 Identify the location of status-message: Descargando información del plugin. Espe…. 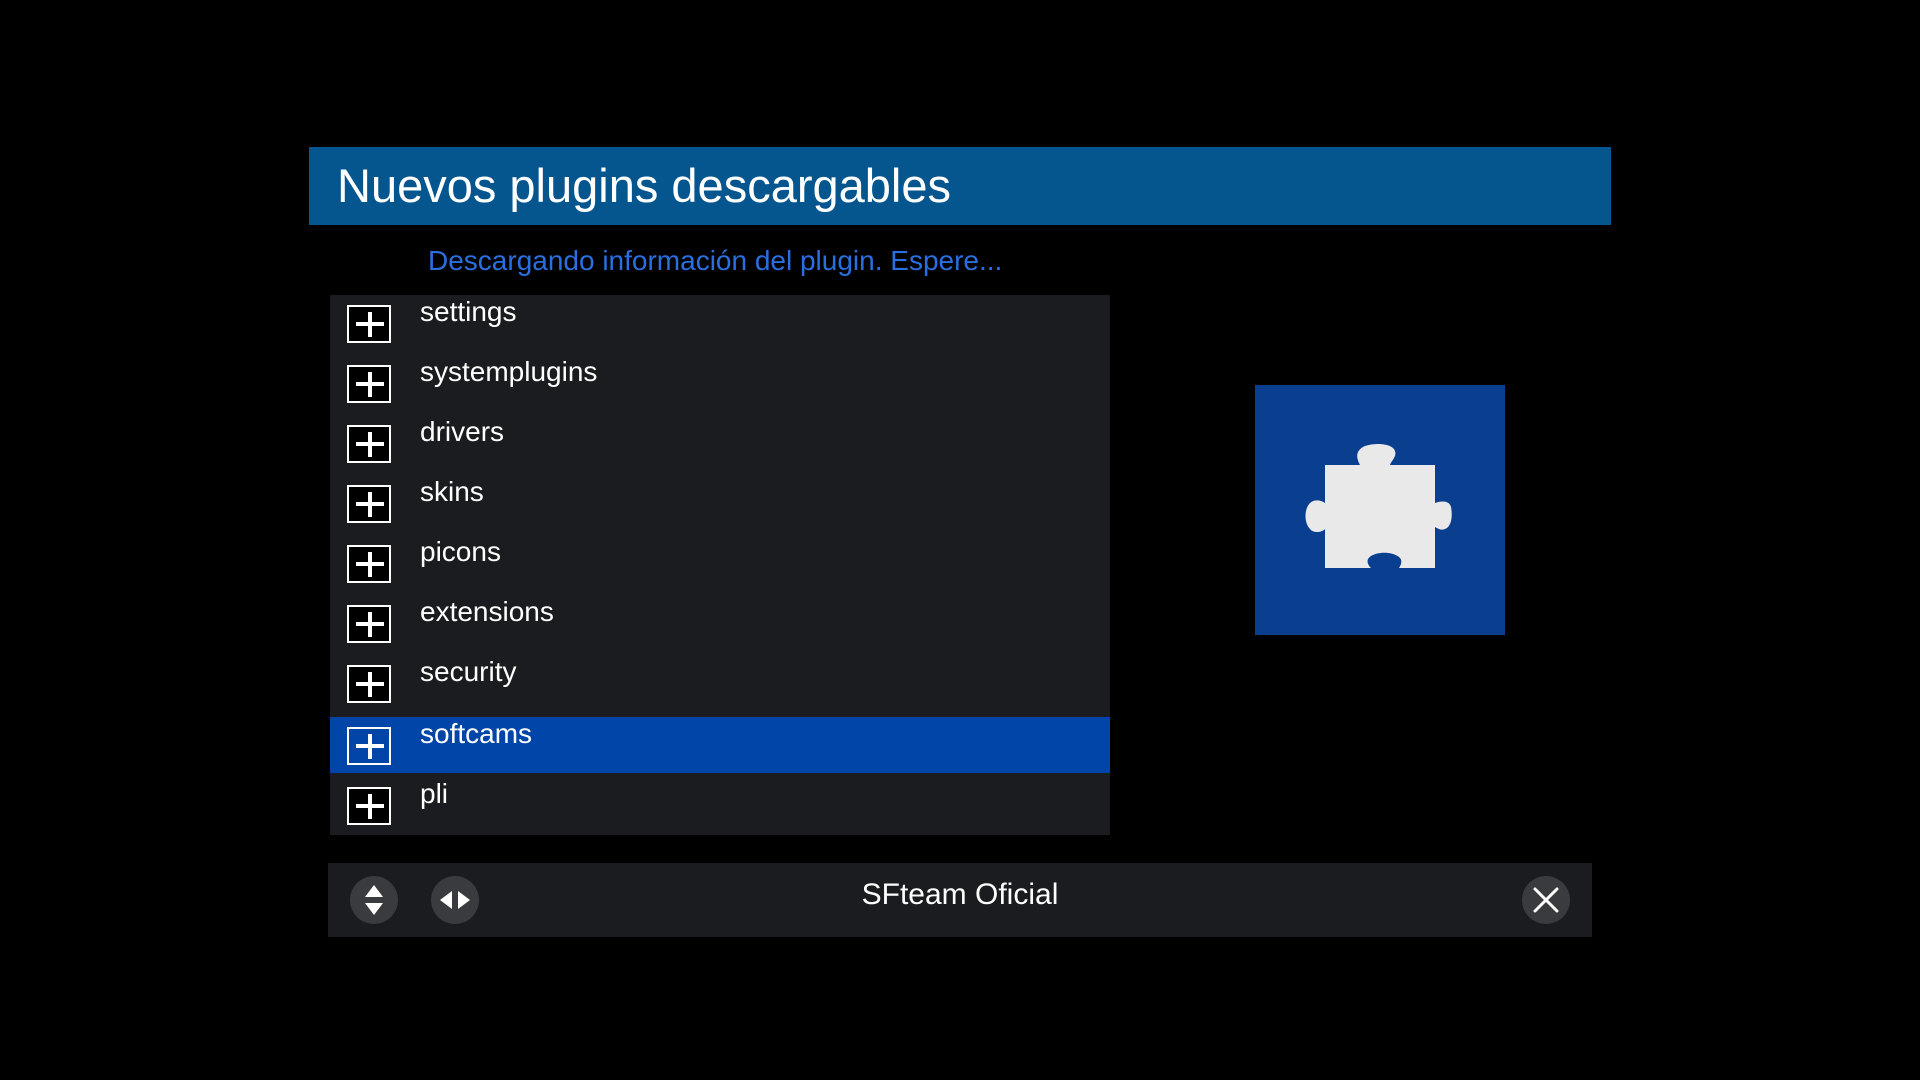
(715, 260).